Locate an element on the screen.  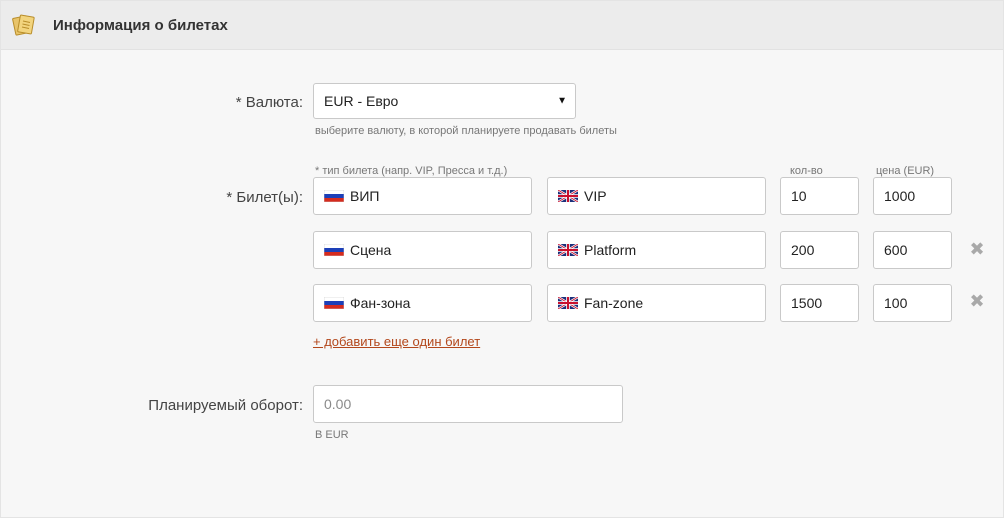
ticket-qty-input: 200 is located at coordinates (819, 250).